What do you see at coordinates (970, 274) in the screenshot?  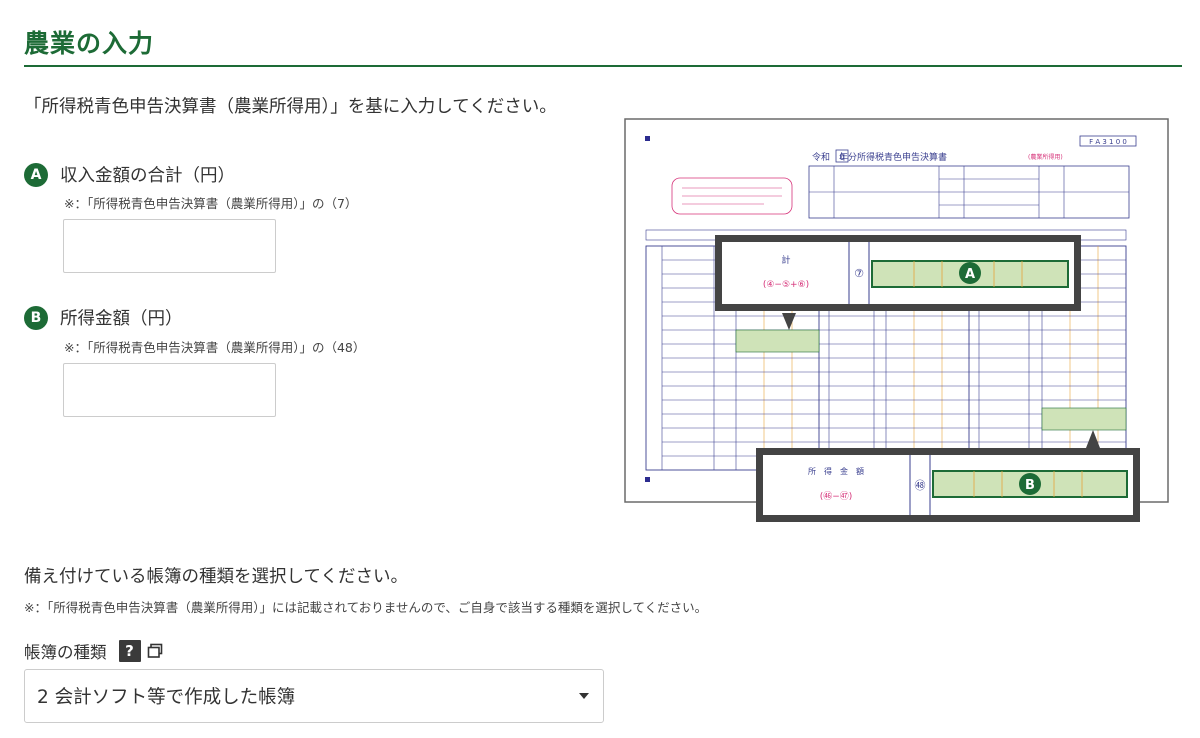 I see `callout-a-badge-text: A` at bounding box center [970, 274].